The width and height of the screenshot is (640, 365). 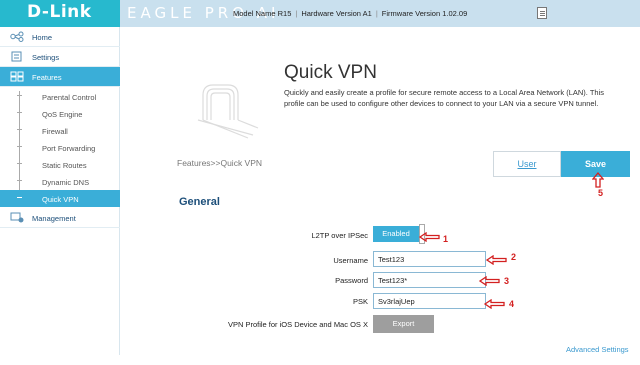 What do you see at coordinates (597, 349) in the screenshot?
I see `advanced-settings-link: Advanced Settings` at bounding box center [597, 349].